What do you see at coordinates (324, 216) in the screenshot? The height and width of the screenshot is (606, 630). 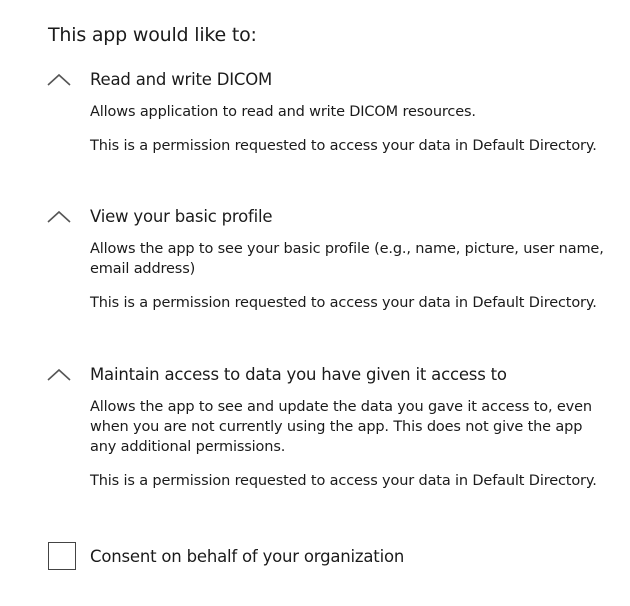 I see `permission-toggle-profile: View your basic profile` at bounding box center [324, 216].